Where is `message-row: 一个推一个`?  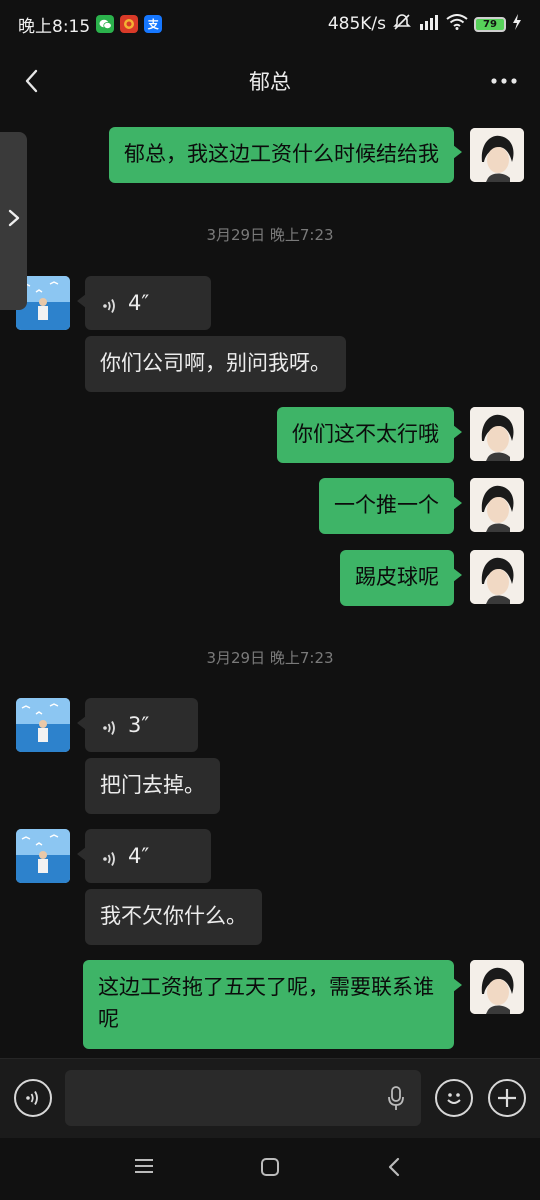 message-row: 一个推一个 is located at coordinates (270, 506).